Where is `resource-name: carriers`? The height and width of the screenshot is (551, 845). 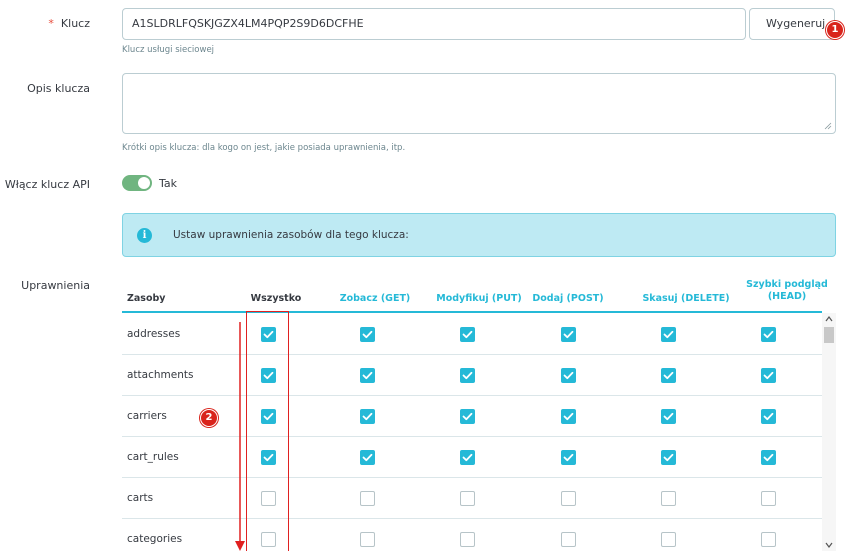 resource-name: carriers is located at coordinates (147, 416).